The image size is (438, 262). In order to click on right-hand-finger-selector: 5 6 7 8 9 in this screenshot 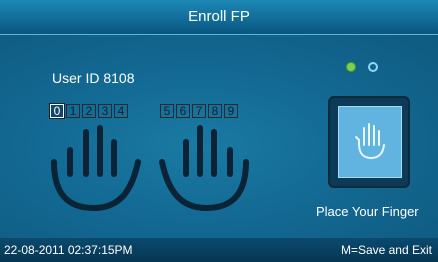, I will do `click(200, 112)`.